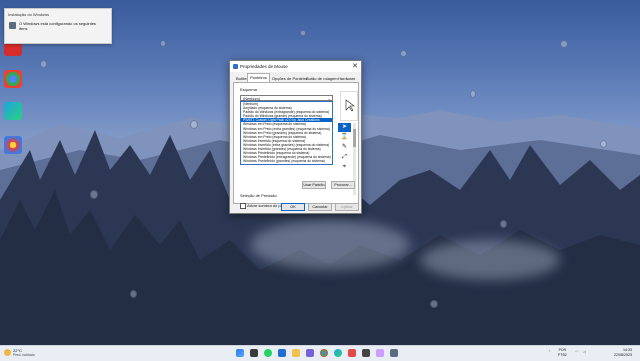 This screenshot has height=361, width=640. Describe the element at coordinates (24, 355) in the screenshot. I see `weather-description: Pred. nublado` at that location.